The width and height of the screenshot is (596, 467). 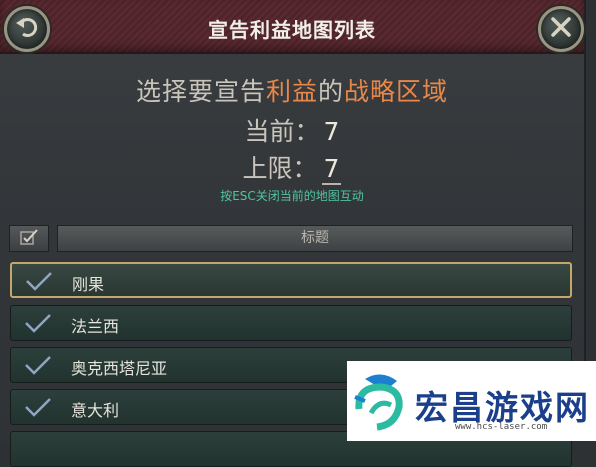 I want to click on watermark-url: www.hcs-laser.com, so click(x=501, y=427).